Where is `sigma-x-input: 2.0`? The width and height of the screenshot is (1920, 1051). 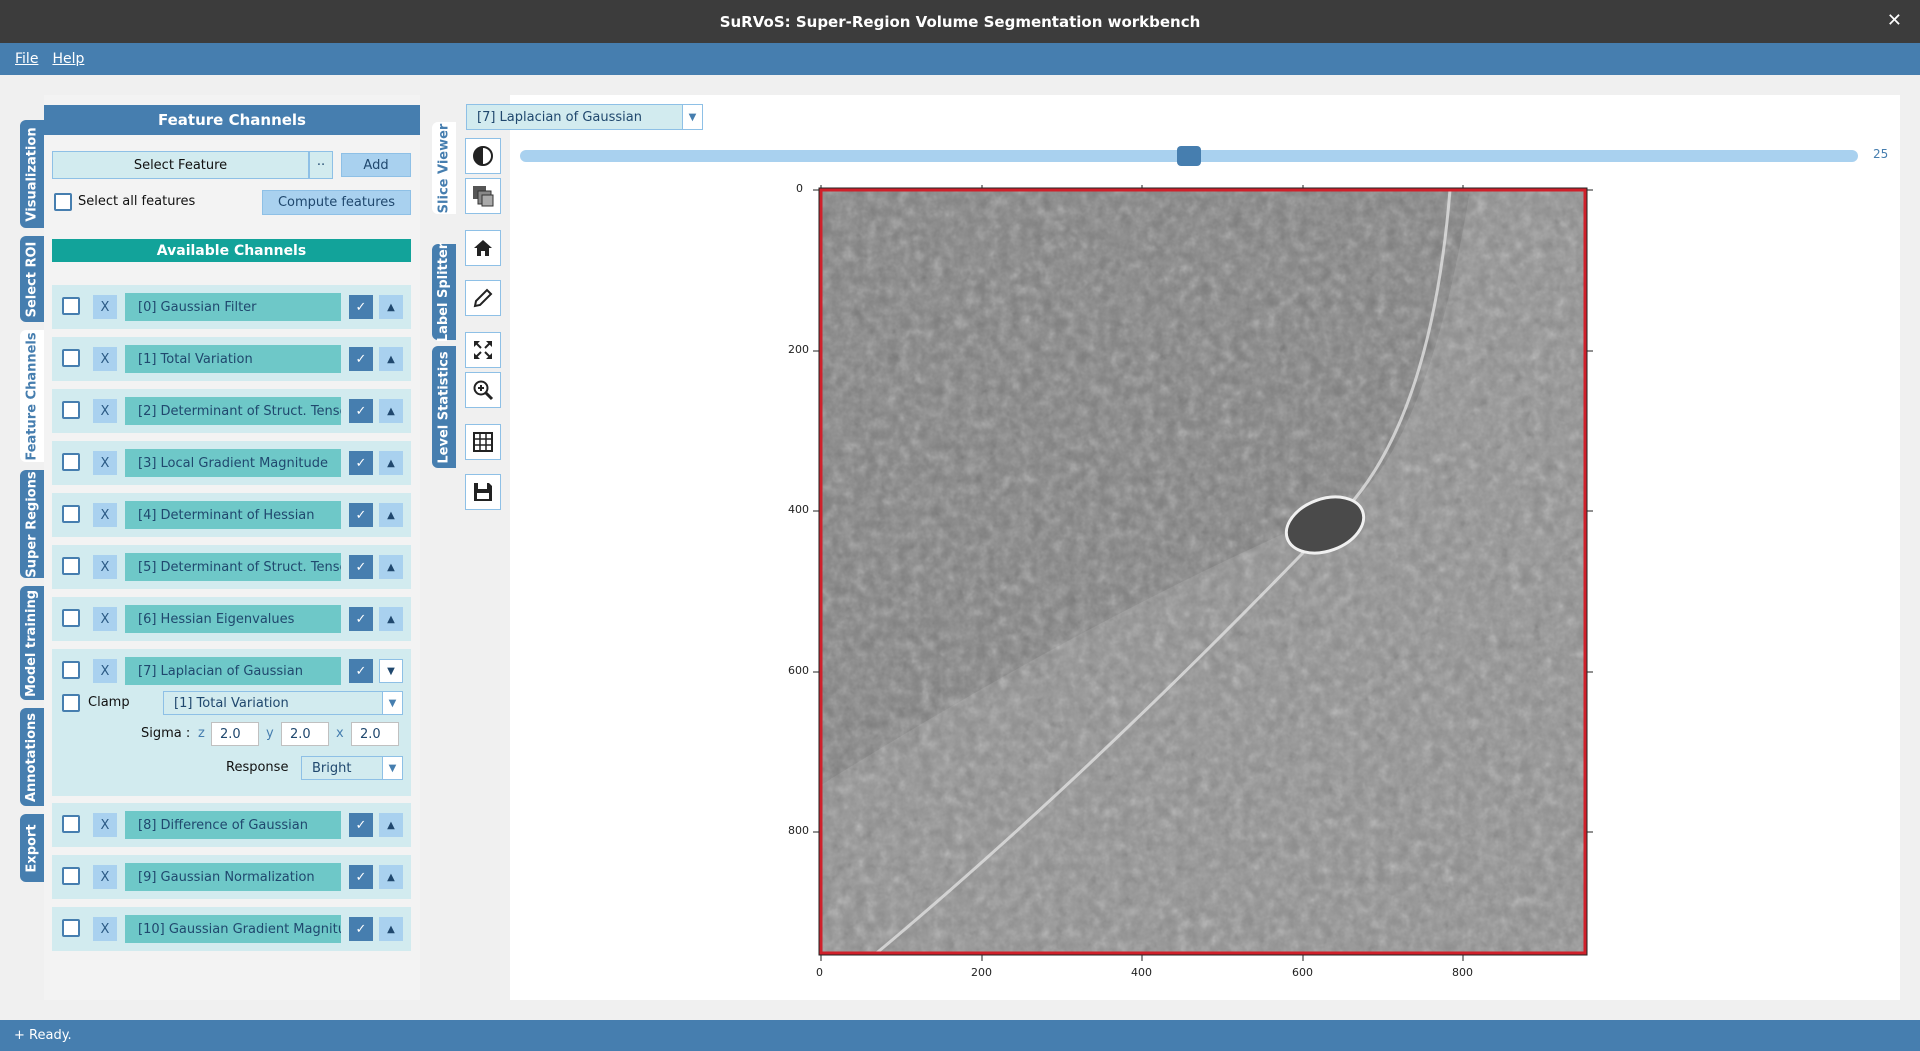
sigma-x-input: 2.0 is located at coordinates (375, 734).